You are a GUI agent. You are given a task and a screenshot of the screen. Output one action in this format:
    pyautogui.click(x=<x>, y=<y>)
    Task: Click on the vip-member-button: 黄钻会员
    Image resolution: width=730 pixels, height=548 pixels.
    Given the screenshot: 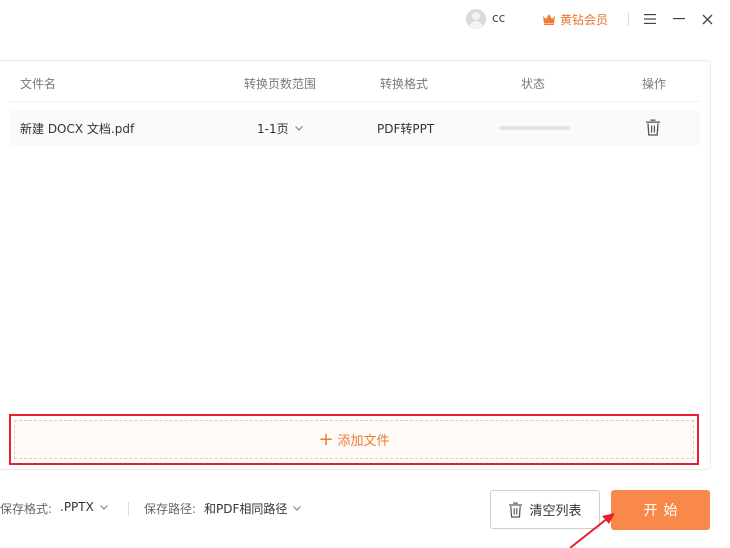 What is the action you would take?
    pyautogui.click(x=575, y=19)
    